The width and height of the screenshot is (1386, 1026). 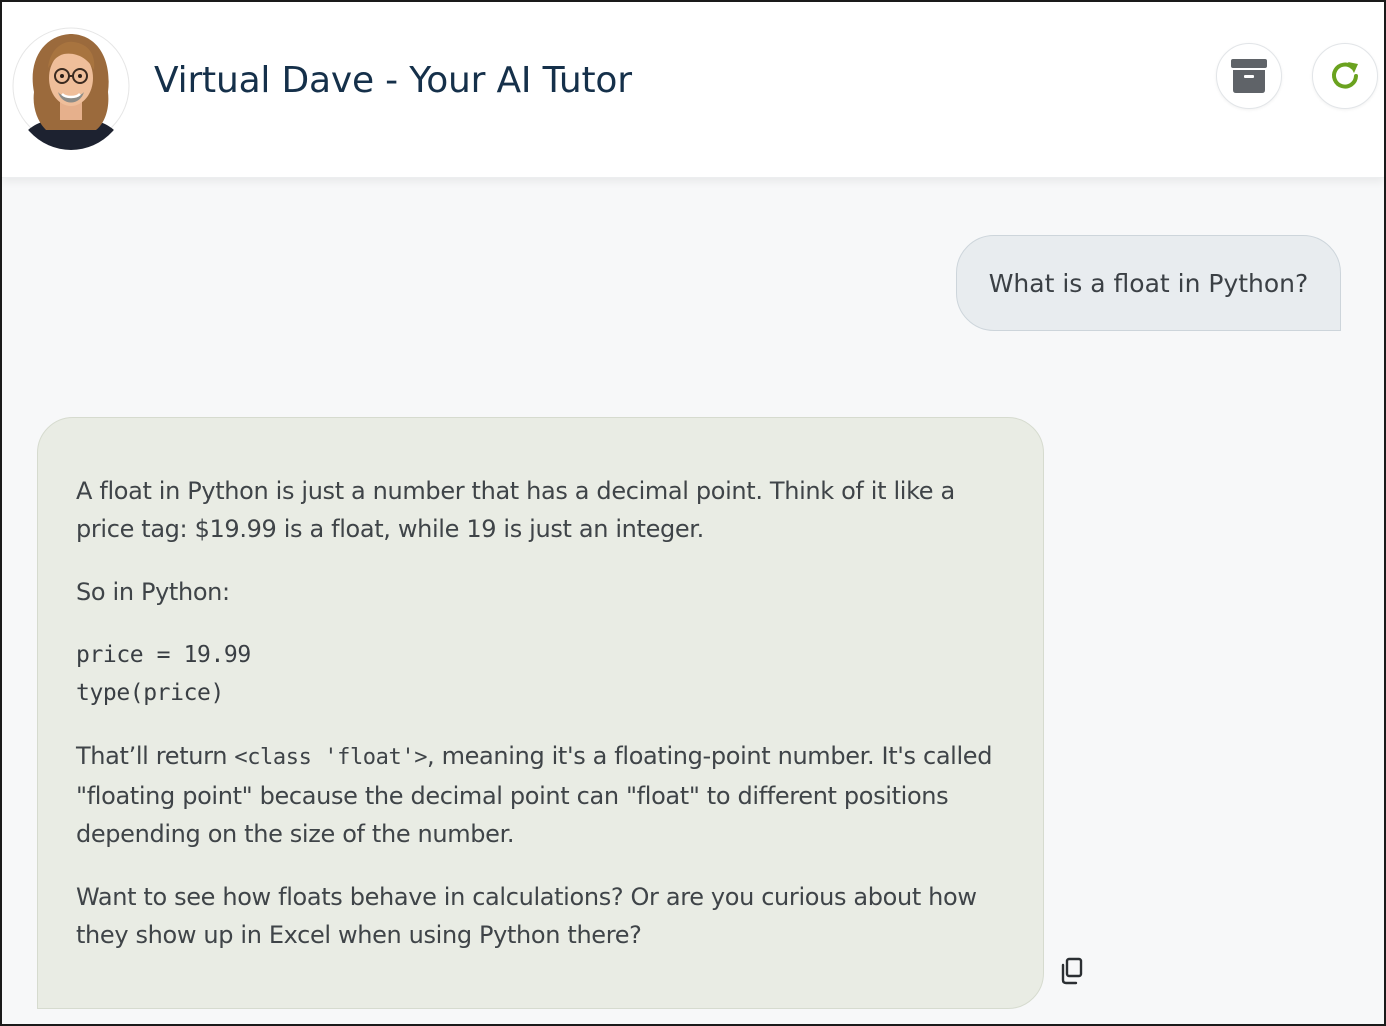 What do you see at coordinates (155, 756) in the screenshot?
I see `paragraph-text: That’ll return` at bounding box center [155, 756].